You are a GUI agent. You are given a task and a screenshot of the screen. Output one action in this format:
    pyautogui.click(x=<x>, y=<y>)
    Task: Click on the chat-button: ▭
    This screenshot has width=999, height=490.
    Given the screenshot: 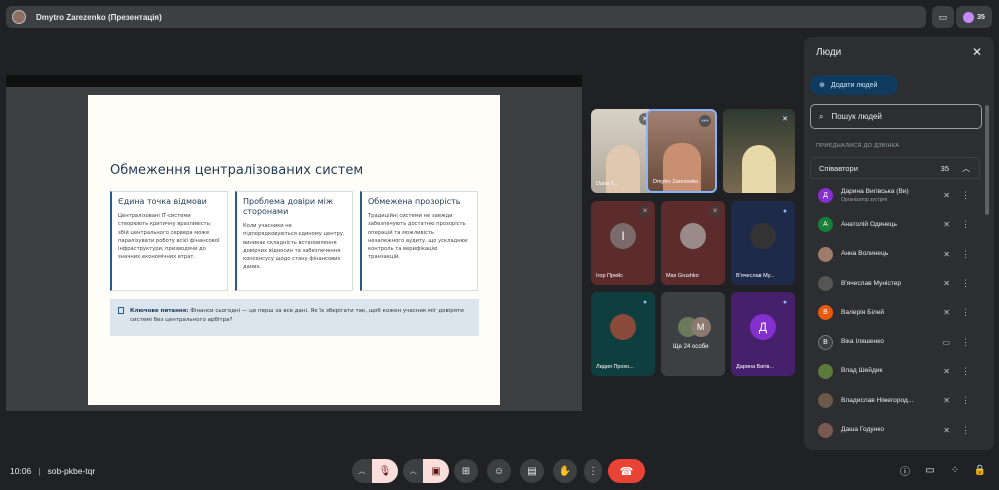 What is the action you would take?
    pyautogui.click(x=930, y=470)
    